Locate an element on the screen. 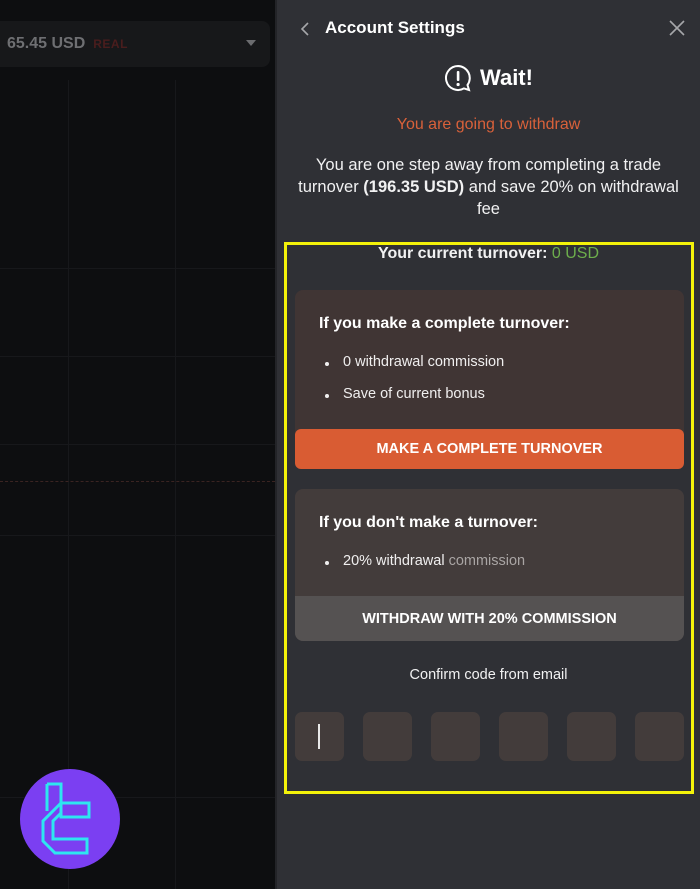  text-cursor is located at coordinates (319, 736).